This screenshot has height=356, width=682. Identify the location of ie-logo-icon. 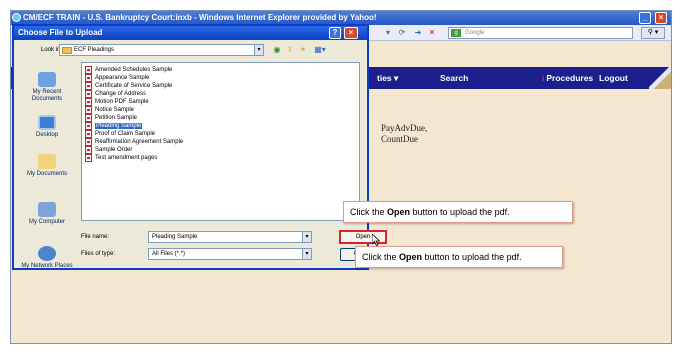
(16, 17).